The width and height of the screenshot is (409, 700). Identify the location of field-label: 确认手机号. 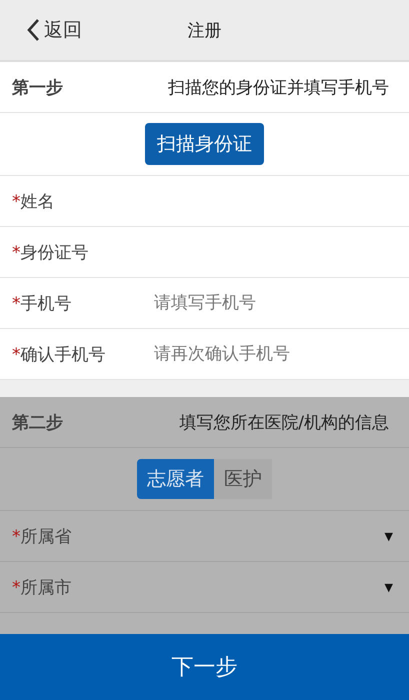
(63, 354).